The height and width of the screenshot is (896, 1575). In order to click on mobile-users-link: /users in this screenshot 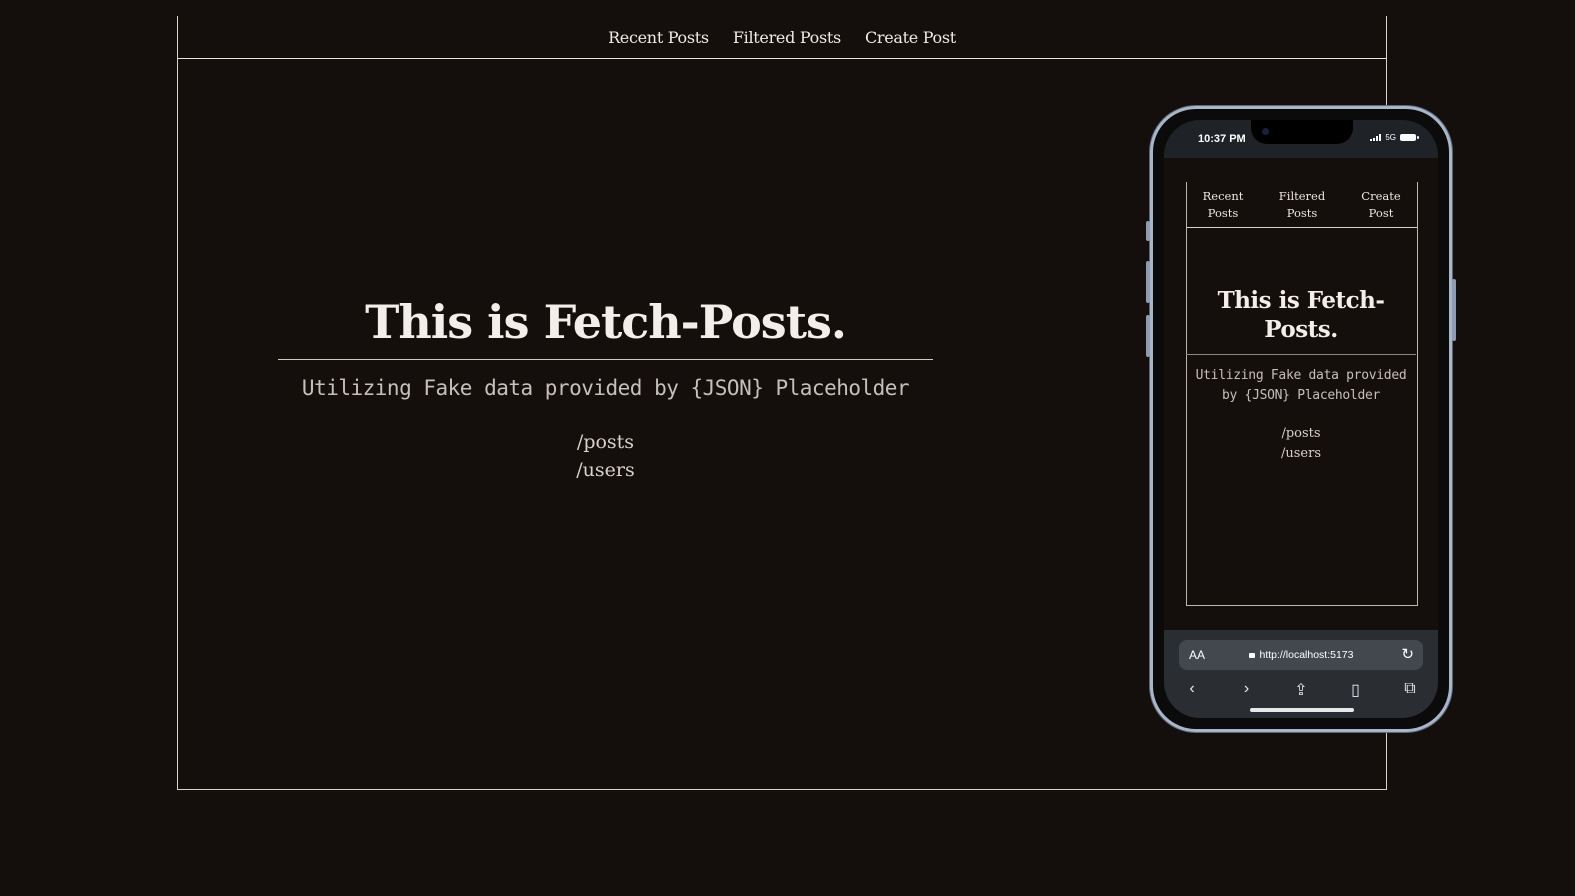, I will do `click(1301, 454)`.